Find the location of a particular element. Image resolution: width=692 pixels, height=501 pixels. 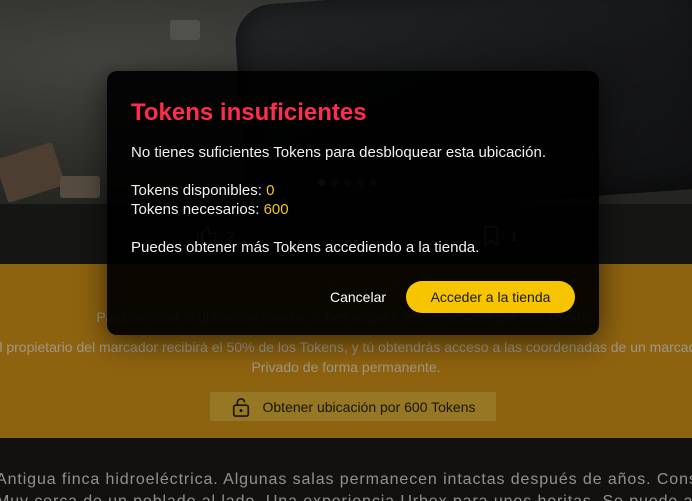

tokens-needed-value: 600 is located at coordinates (276, 209).